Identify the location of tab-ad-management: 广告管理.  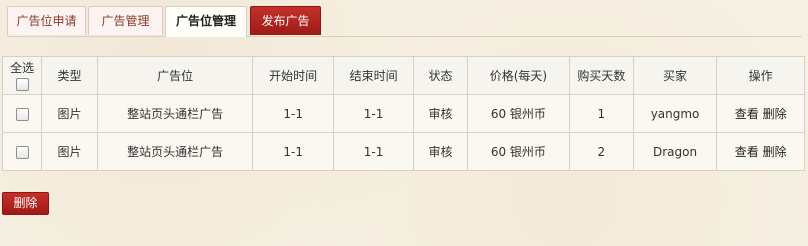
(125, 20).